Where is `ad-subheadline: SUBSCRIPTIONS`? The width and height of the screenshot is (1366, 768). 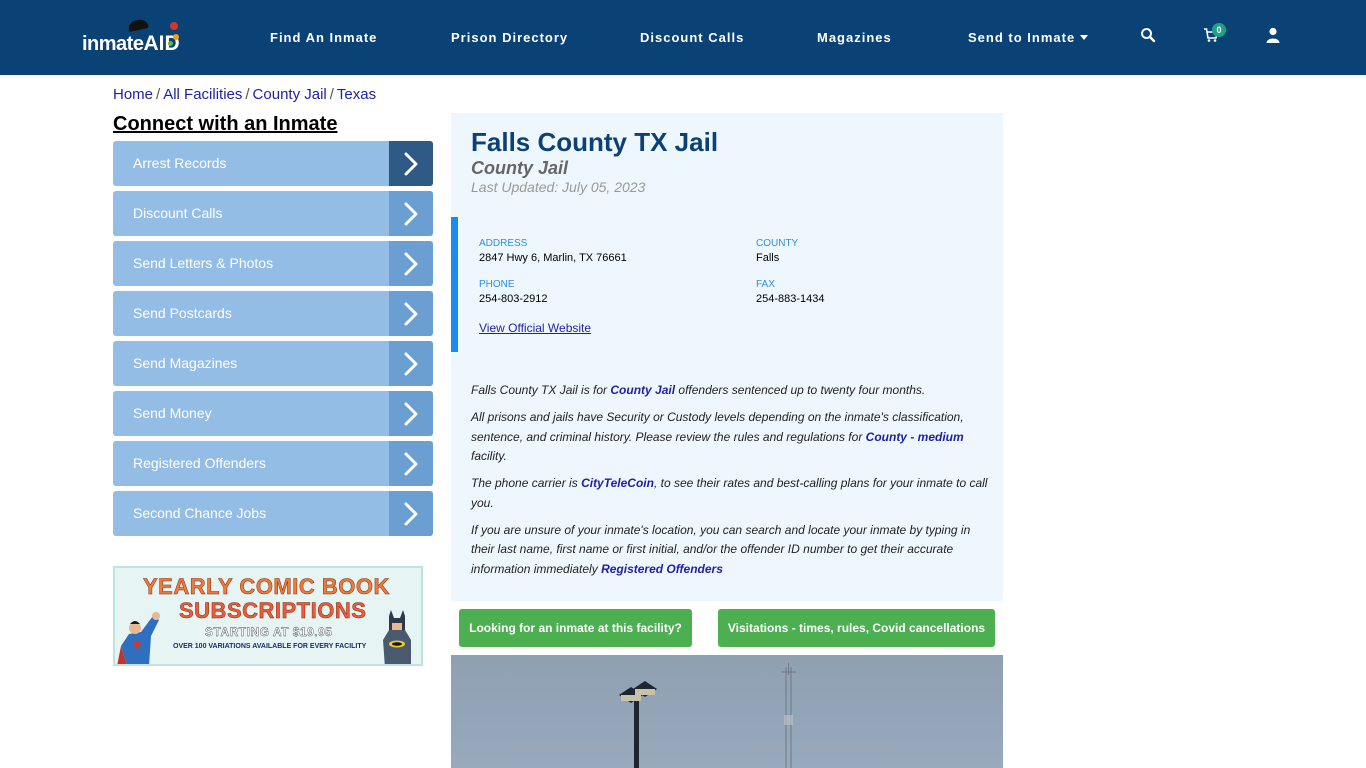 ad-subheadline: SUBSCRIPTIONS is located at coordinates (273, 611).